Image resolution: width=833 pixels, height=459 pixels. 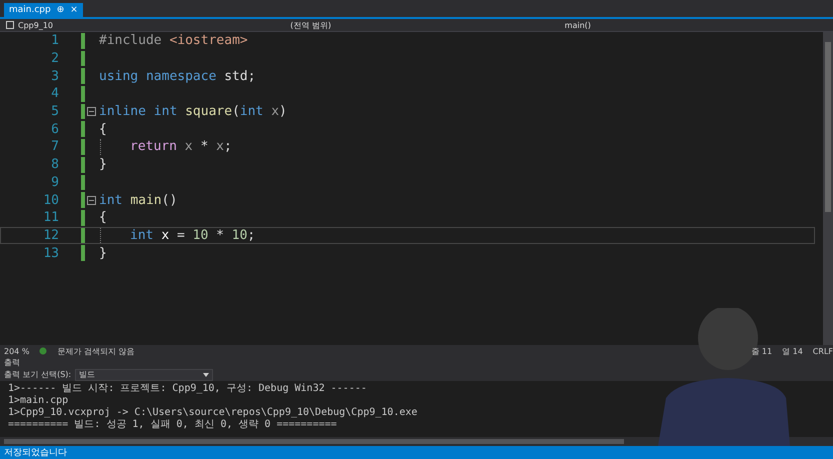 I want to click on line-number: 5, so click(x=54, y=112).